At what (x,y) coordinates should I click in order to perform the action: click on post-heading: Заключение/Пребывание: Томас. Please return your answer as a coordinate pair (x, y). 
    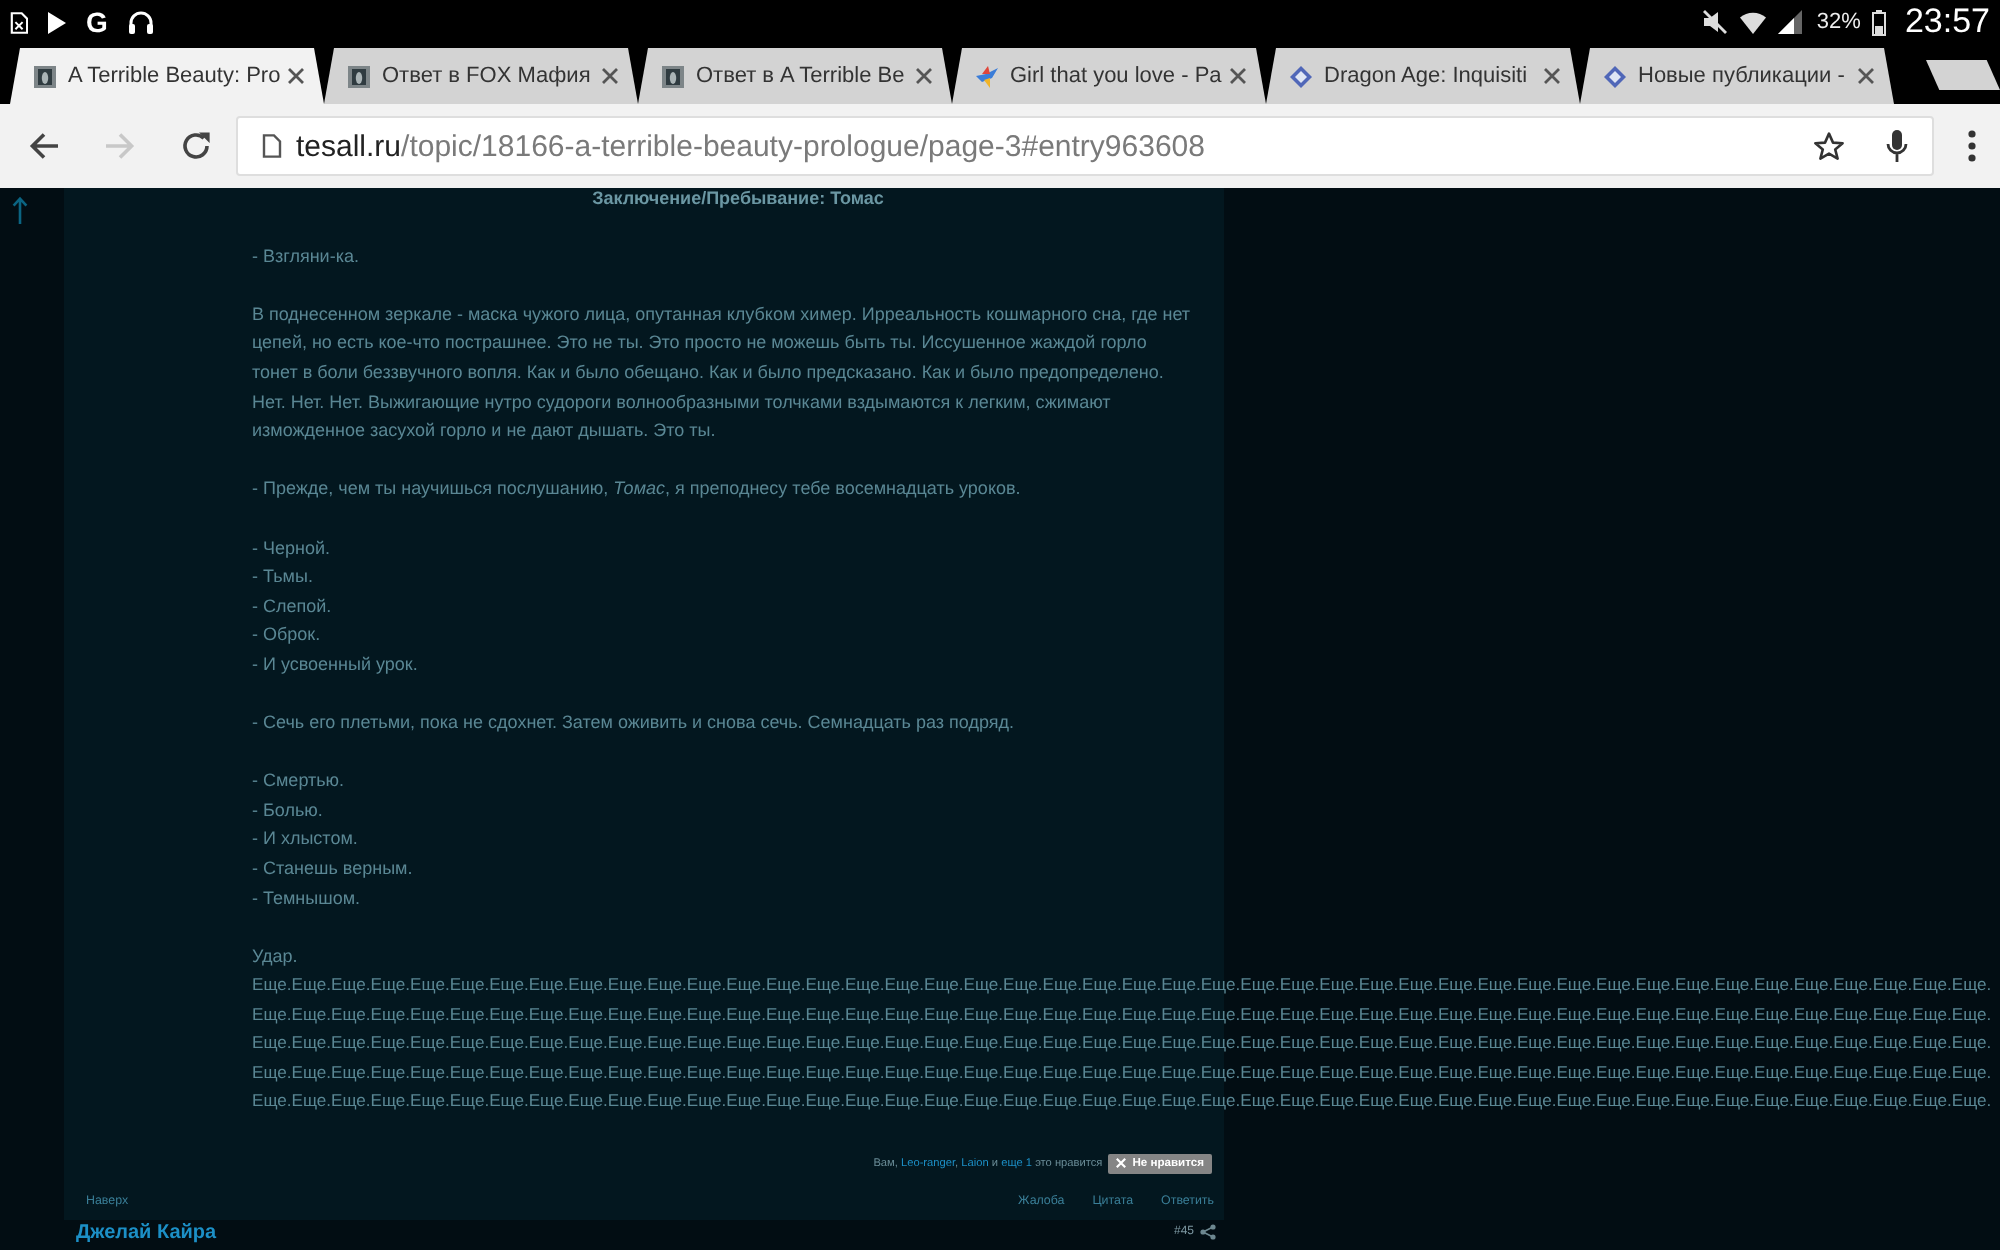
    Looking at the image, I should click on (738, 198).